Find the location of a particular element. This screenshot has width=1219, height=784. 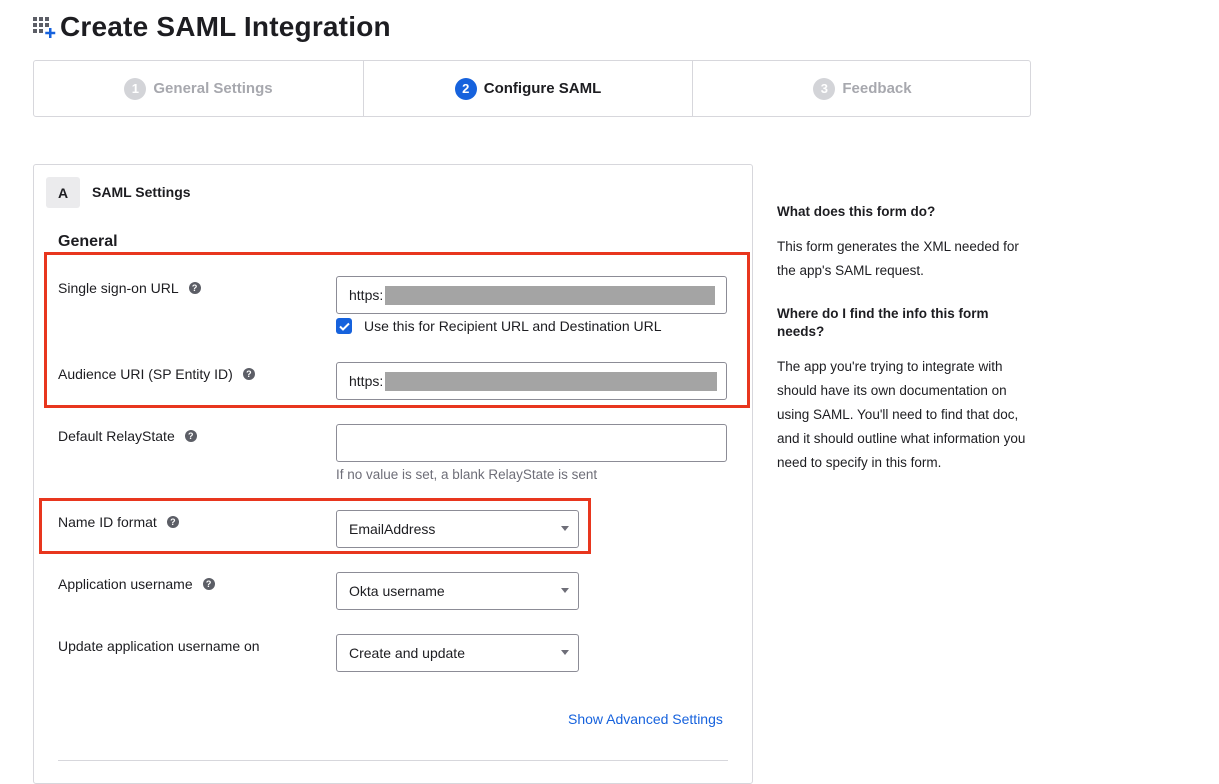

checkbox-checked-icon is located at coordinates (344, 326).